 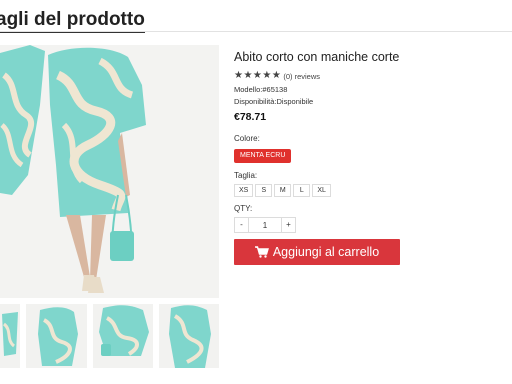 What do you see at coordinates (250, 117) in the screenshot?
I see `price: €78.71` at bounding box center [250, 117].